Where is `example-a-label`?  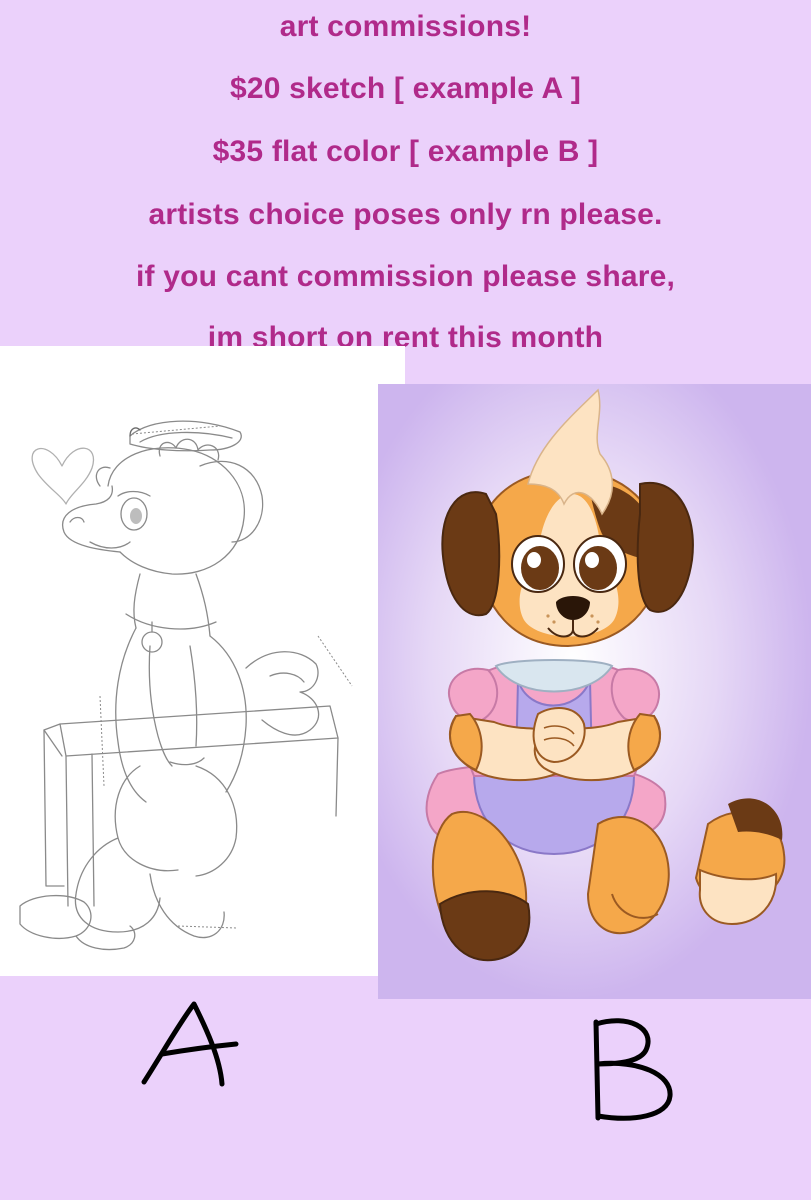 example-a-label is located at coordinates (191, 1044).